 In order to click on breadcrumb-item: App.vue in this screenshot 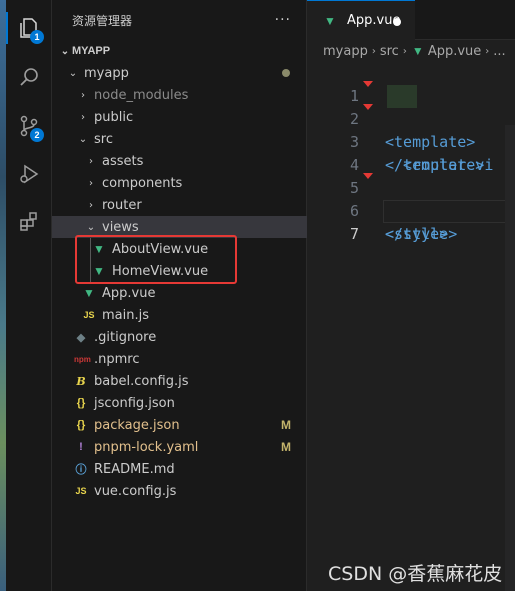, I will do `click(454, 51)`.